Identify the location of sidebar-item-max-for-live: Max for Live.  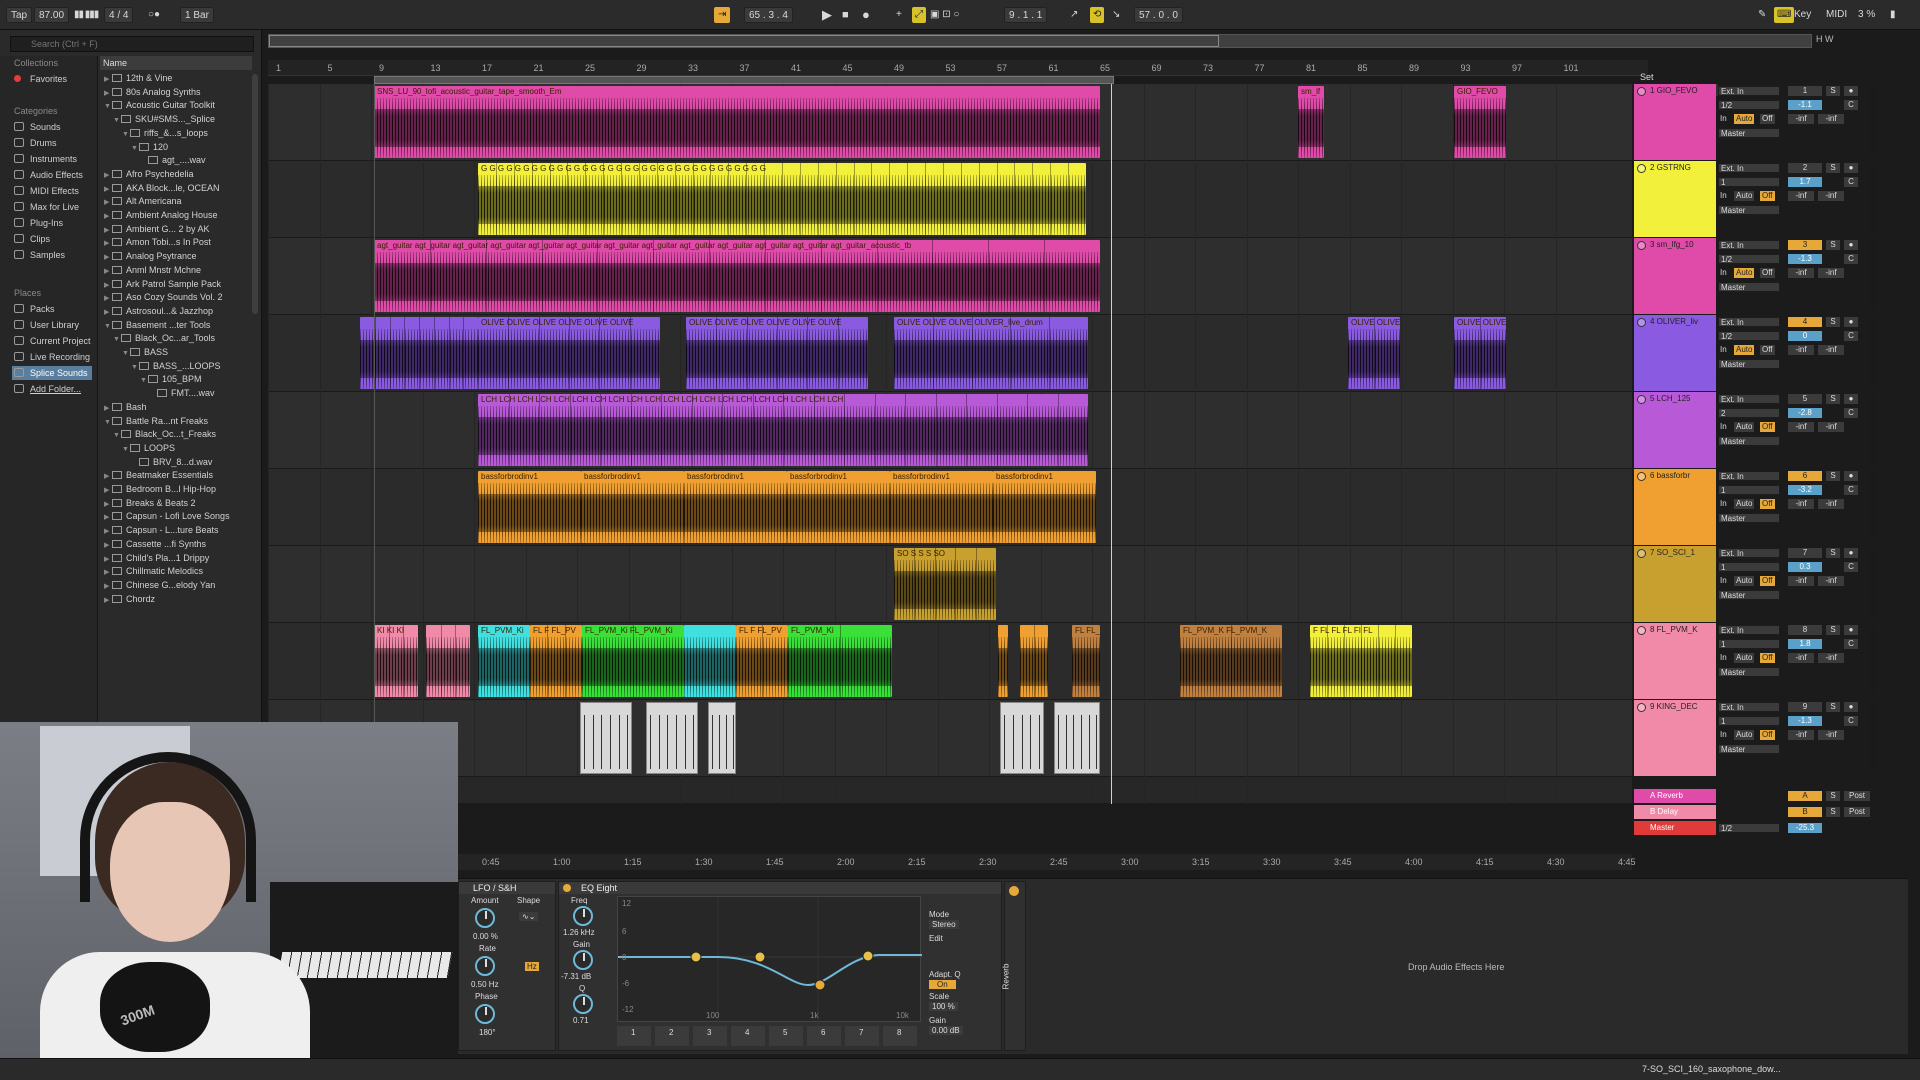
(46, 207).